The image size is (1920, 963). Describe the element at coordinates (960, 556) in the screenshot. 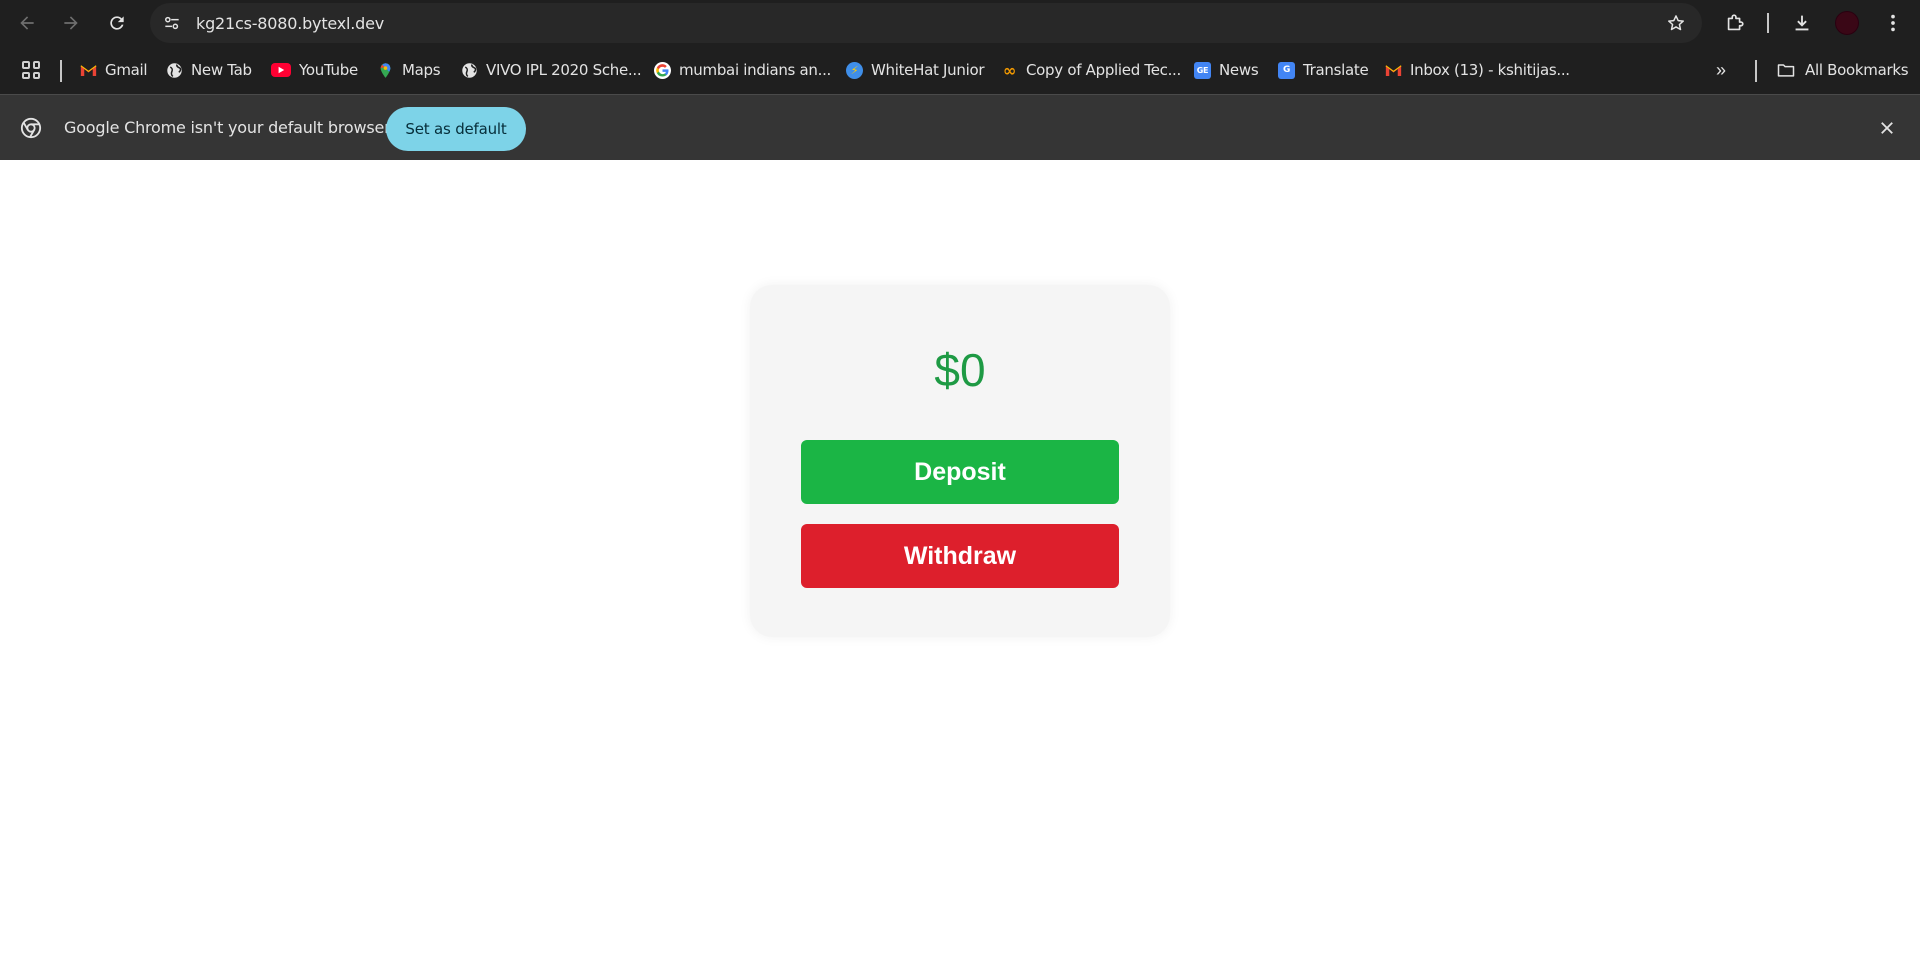

I see `withdraw-button: Withdraw` at that location.